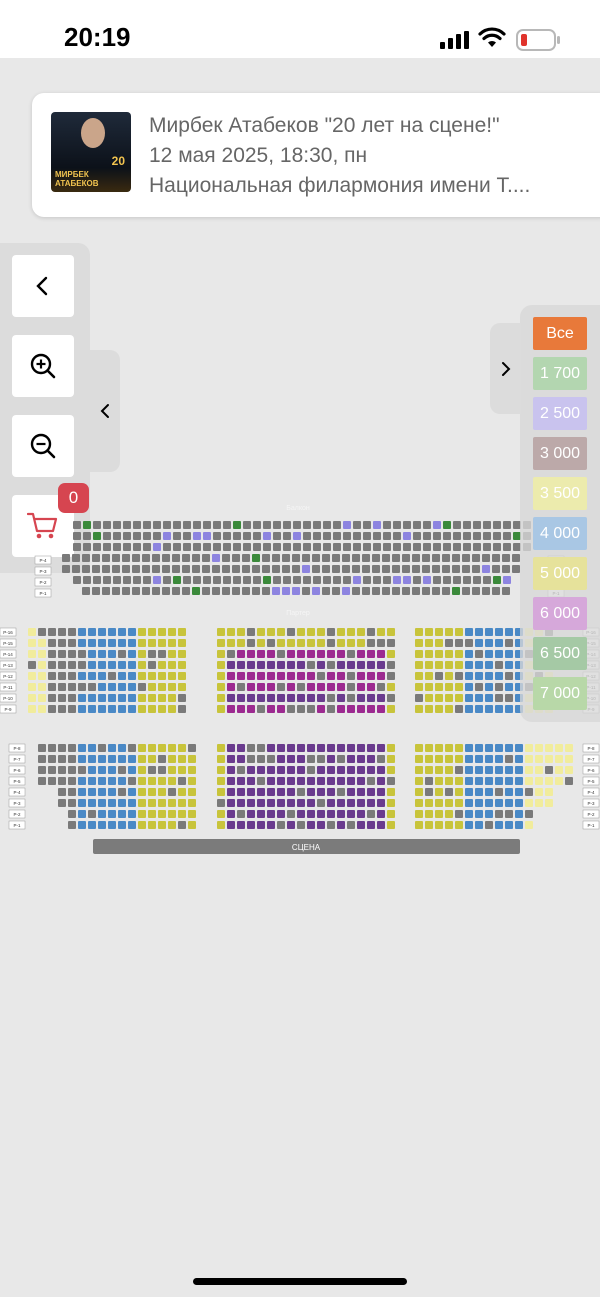 This screenshot has height=1297, width=600. Describe the element at coordinates (560, 693) in the screenshot. I see `price-filter-9: 7 000` at that location.